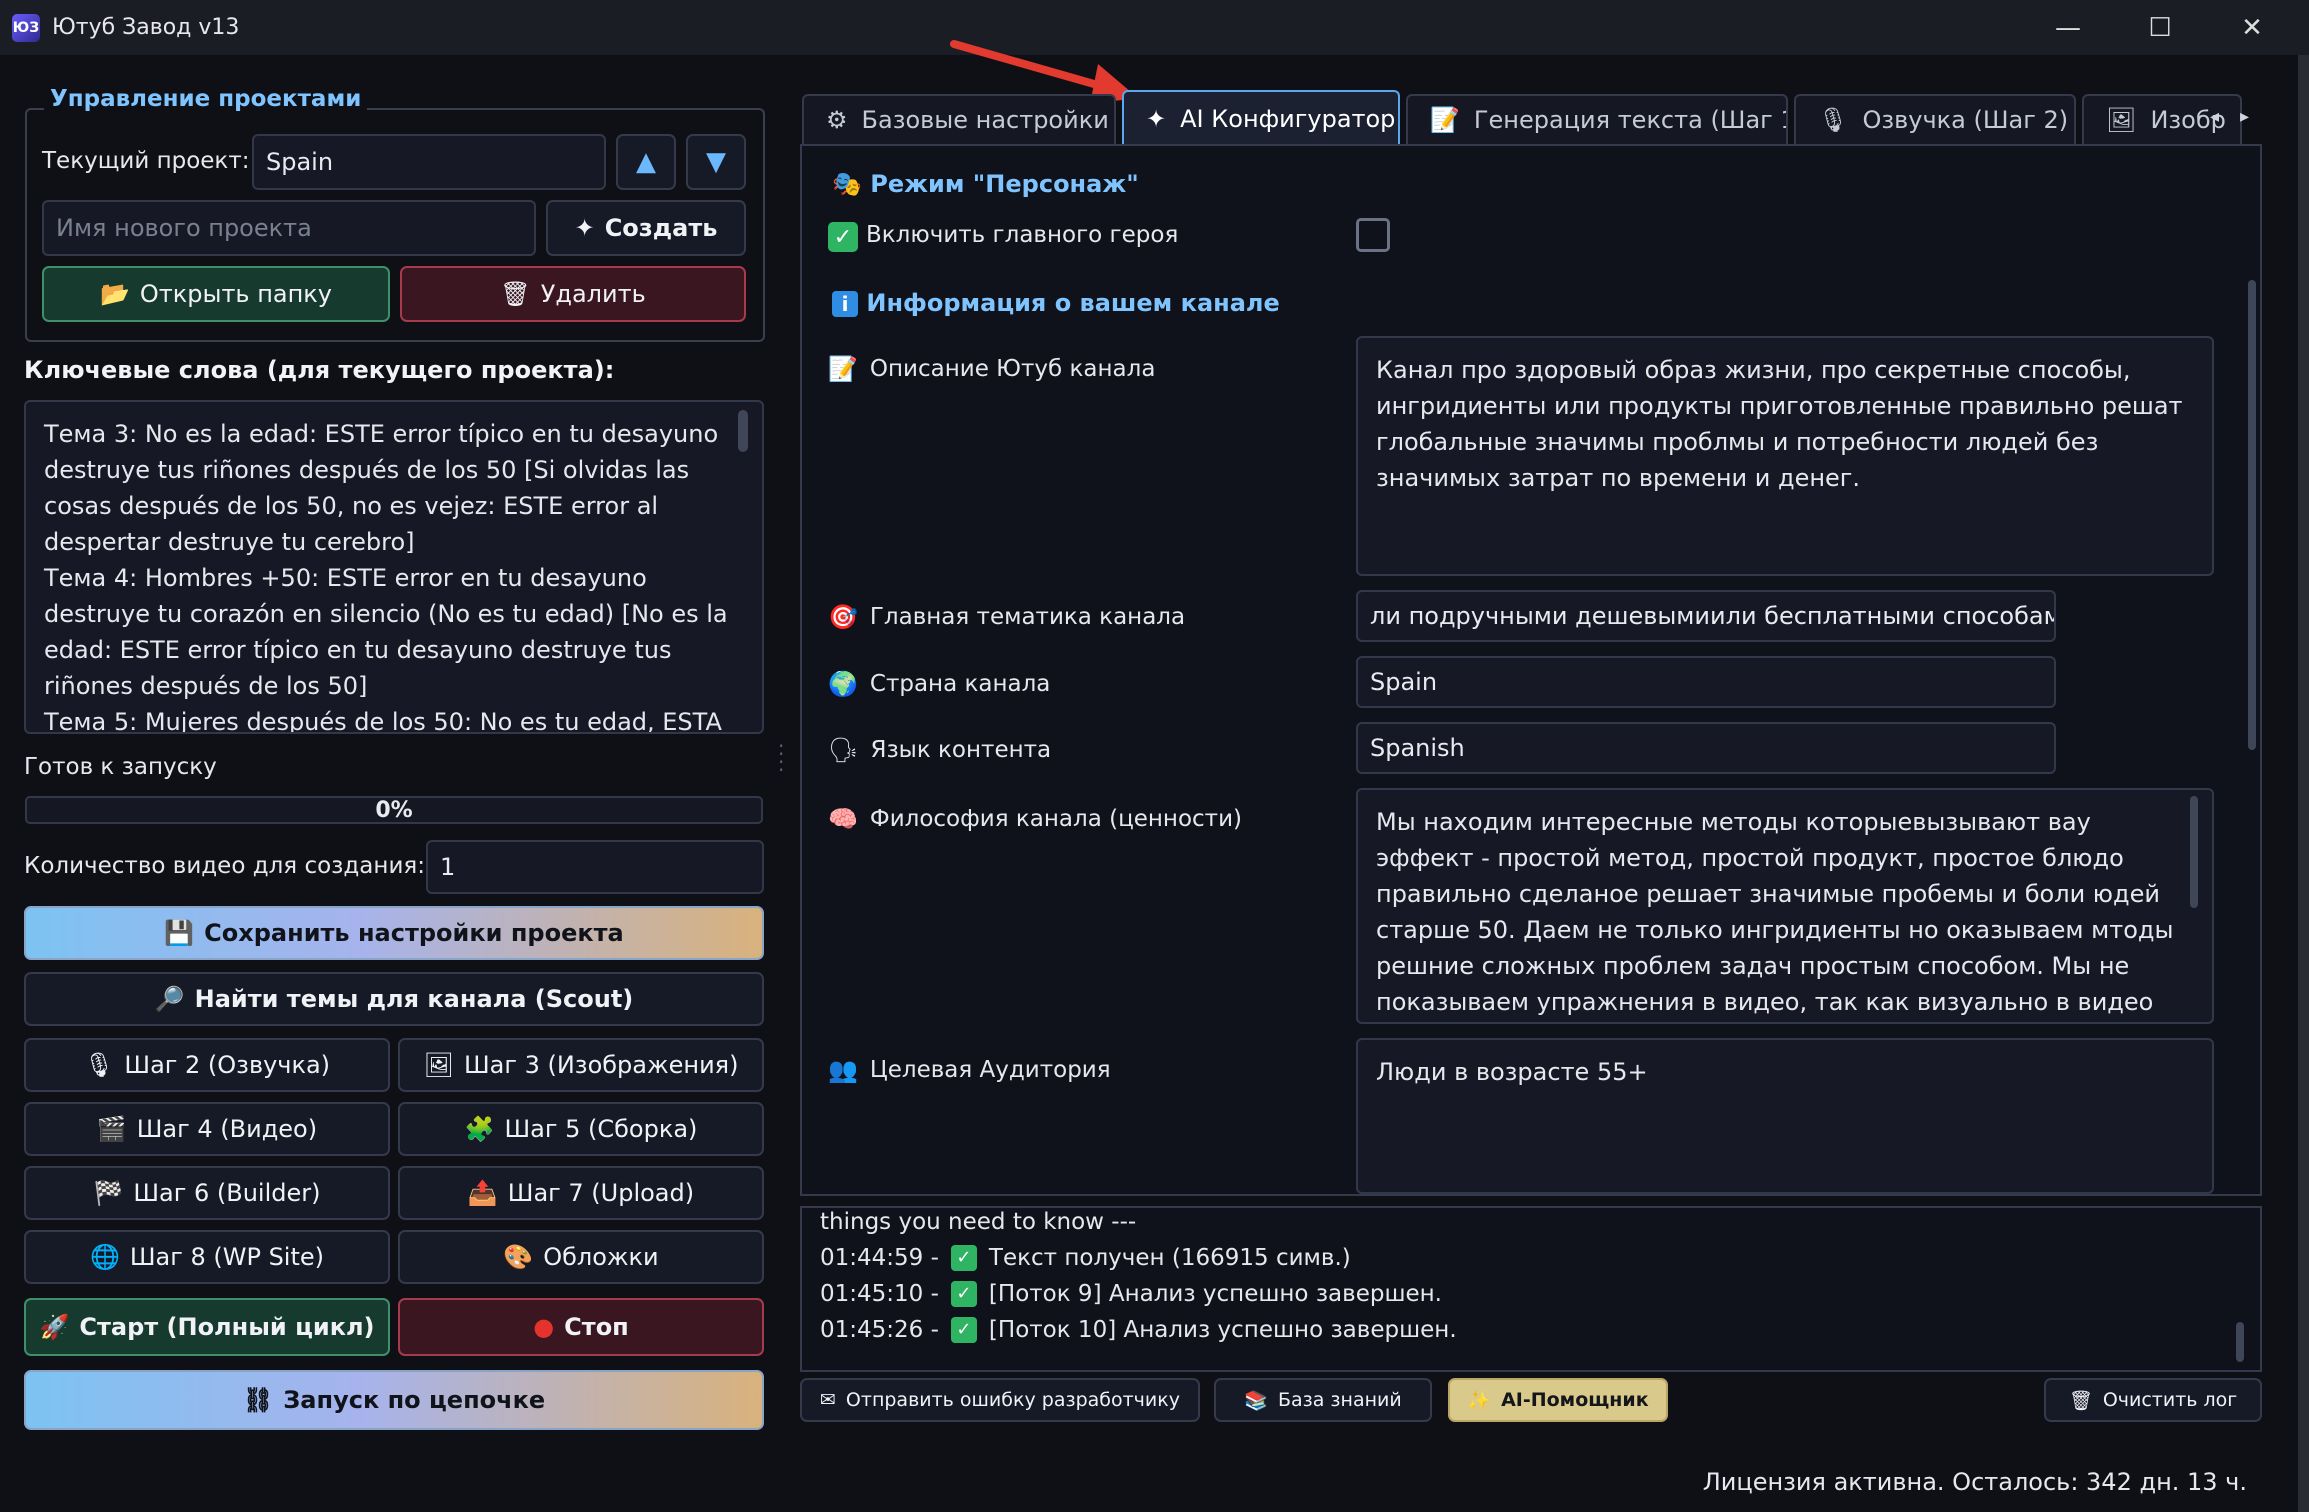 The image size is (2309, 1512). What do you see at coordinates (581, 1065) in the screenshot?
I see `step3-button: 🖼 Шаг 3 (Изображения)` at bounding box center [581, 1065].